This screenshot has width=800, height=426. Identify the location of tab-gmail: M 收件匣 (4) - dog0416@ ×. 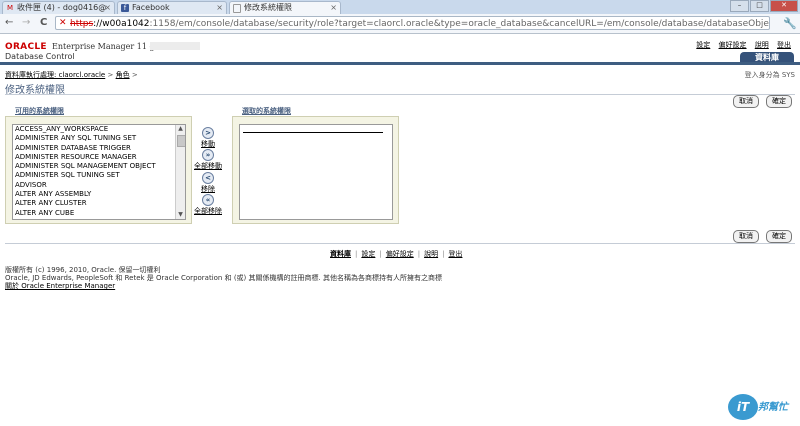
(58, 7).